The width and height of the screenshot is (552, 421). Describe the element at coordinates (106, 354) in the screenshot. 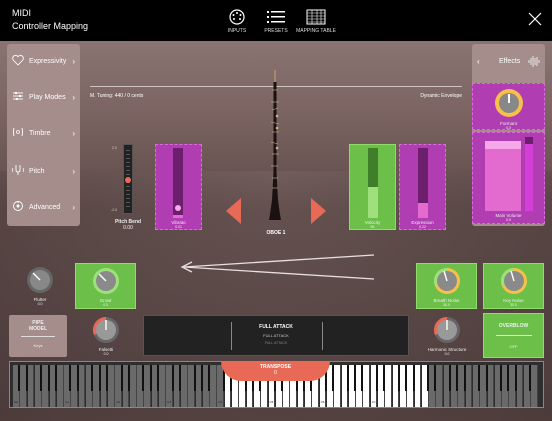

I see `falsetti-value: 0.0` at that location.